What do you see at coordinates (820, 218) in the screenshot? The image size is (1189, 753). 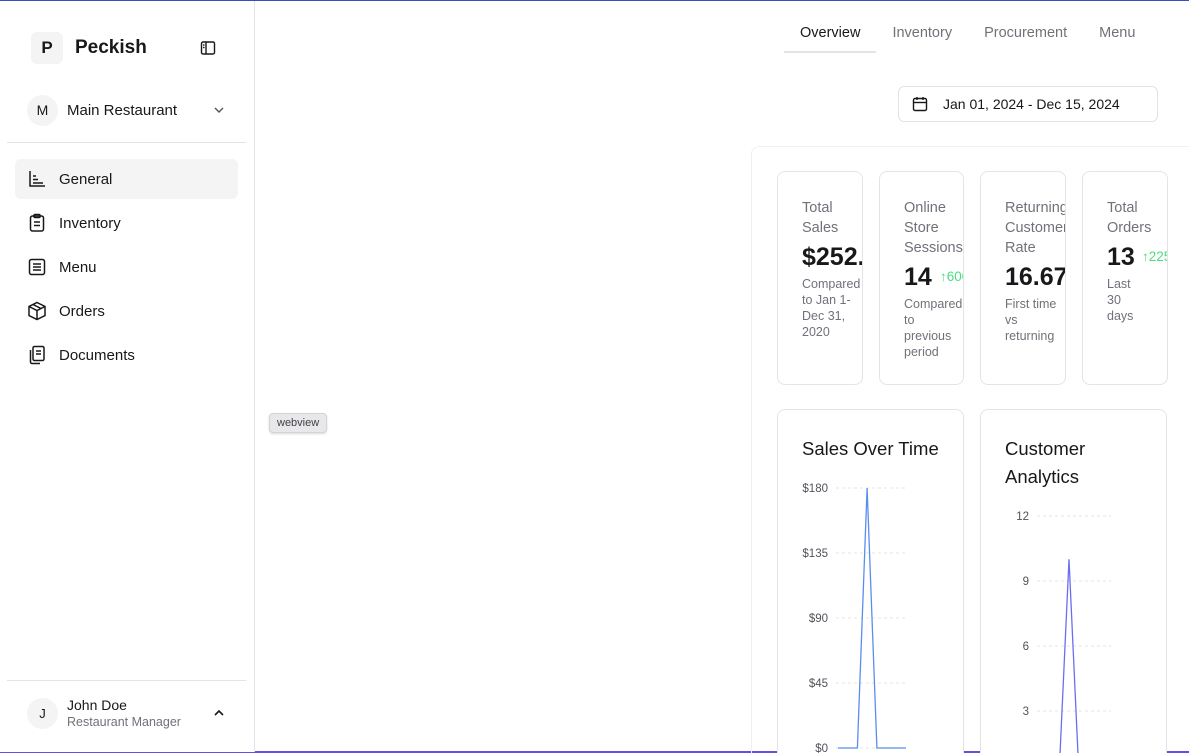 I see `kpi-title: Total Sales` at bounding box center [820, 218].